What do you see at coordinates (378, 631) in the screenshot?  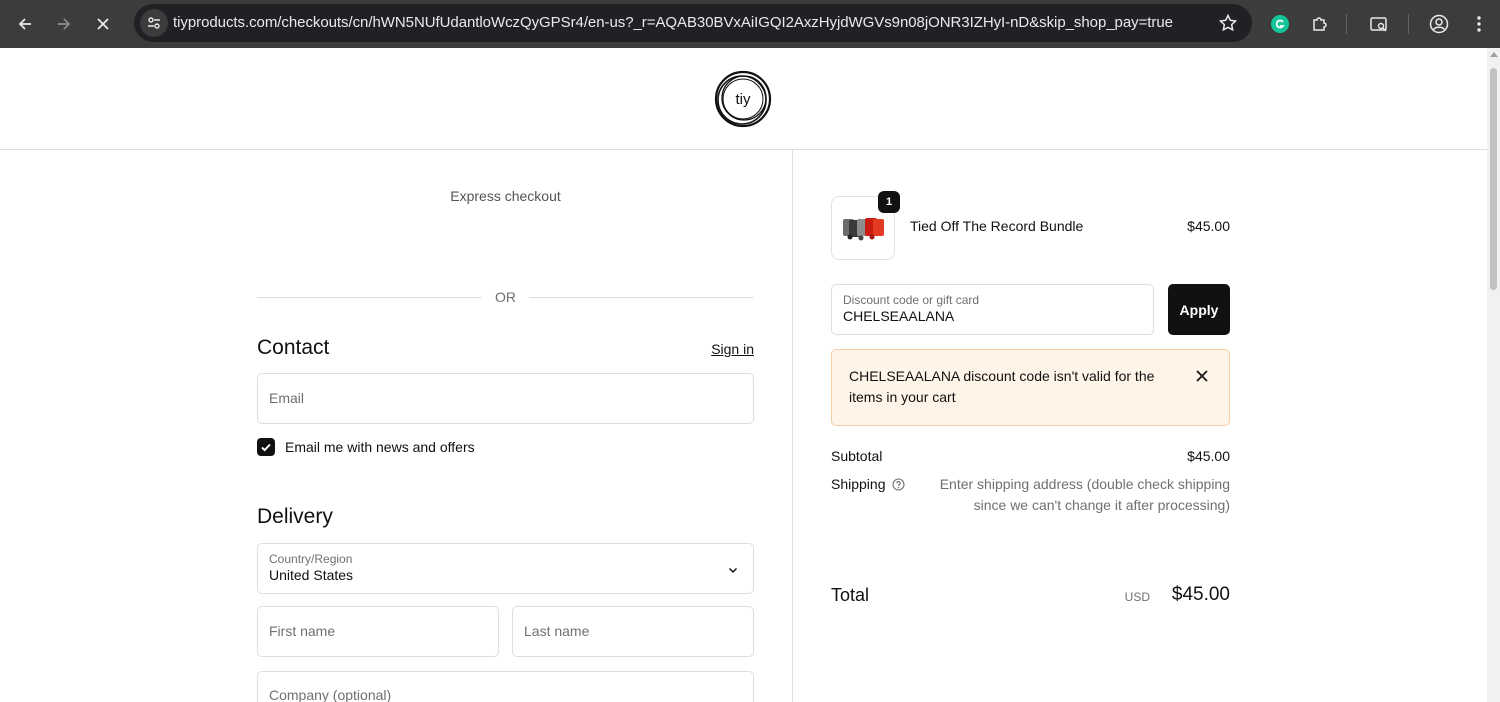 I see `first-name-field: First name` at bounding box center [378, 631].